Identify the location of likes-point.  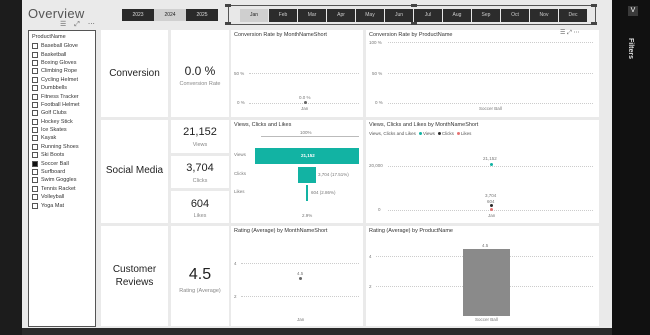
(491, 209).